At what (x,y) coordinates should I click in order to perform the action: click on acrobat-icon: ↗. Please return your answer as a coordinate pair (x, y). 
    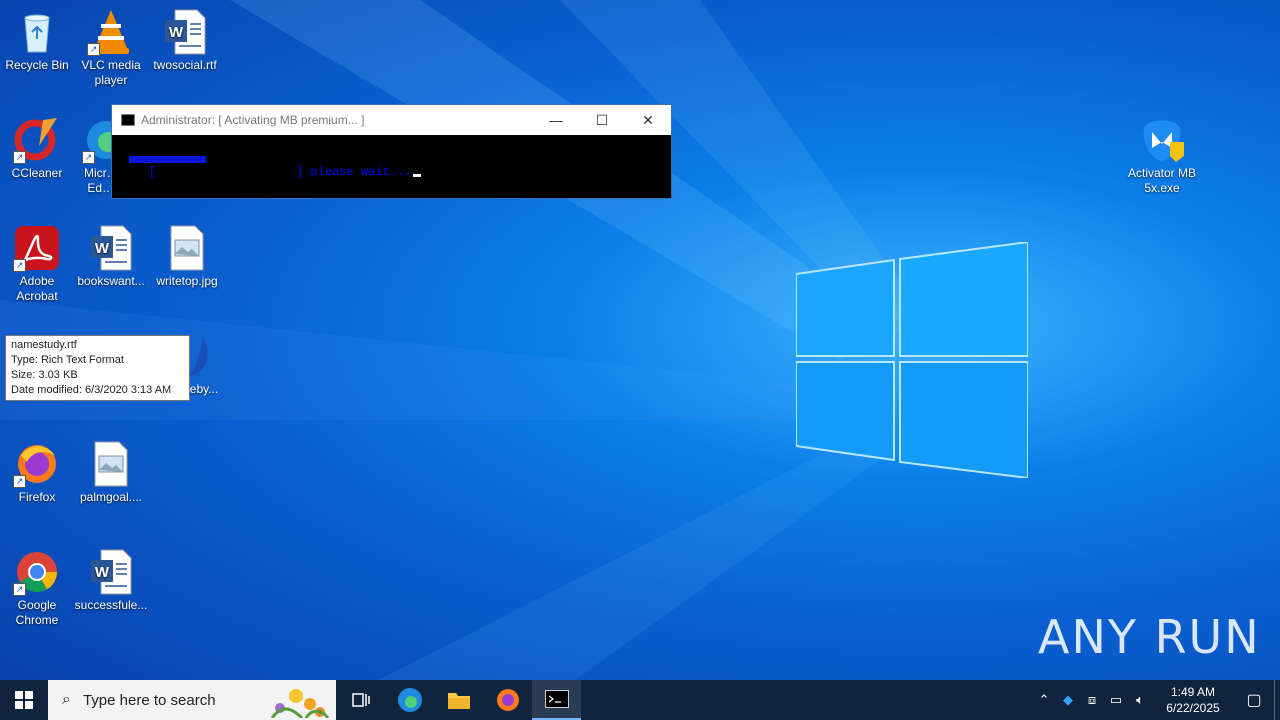
    Looking at the image, I should click on (37, 248).